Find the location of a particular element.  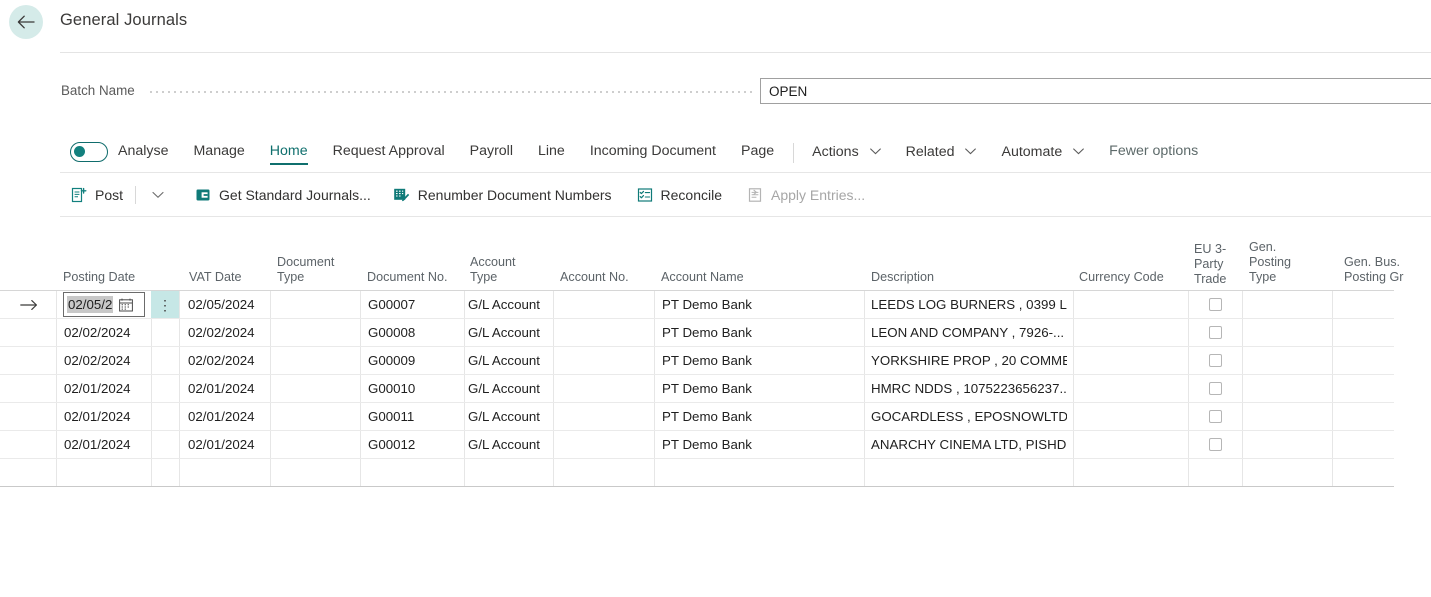

row-menu-button: ⋮ is located at coordinates (165, 304).